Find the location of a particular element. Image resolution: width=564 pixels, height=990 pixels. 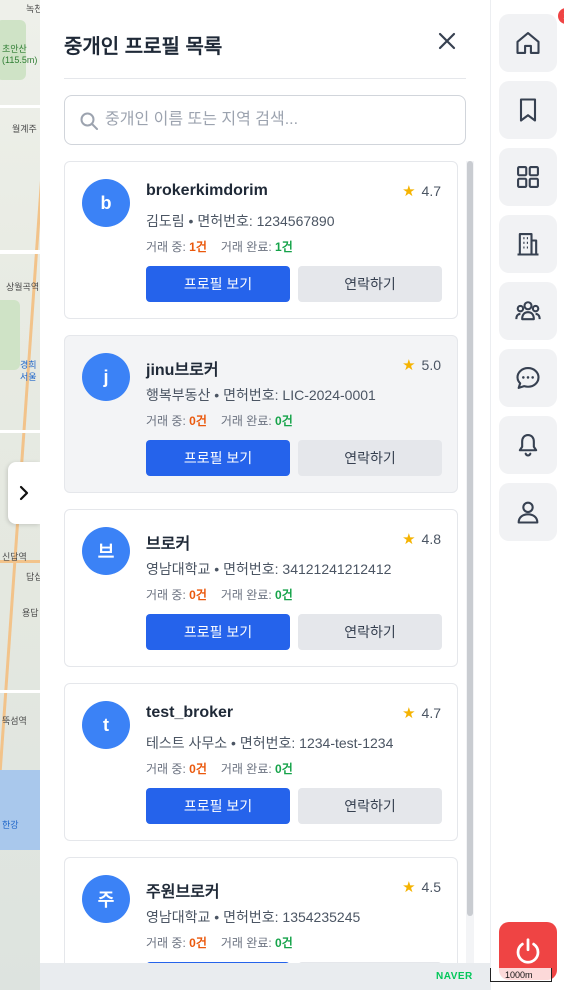

map-scale-bar: 1000m is located at coordinates (521, 975).